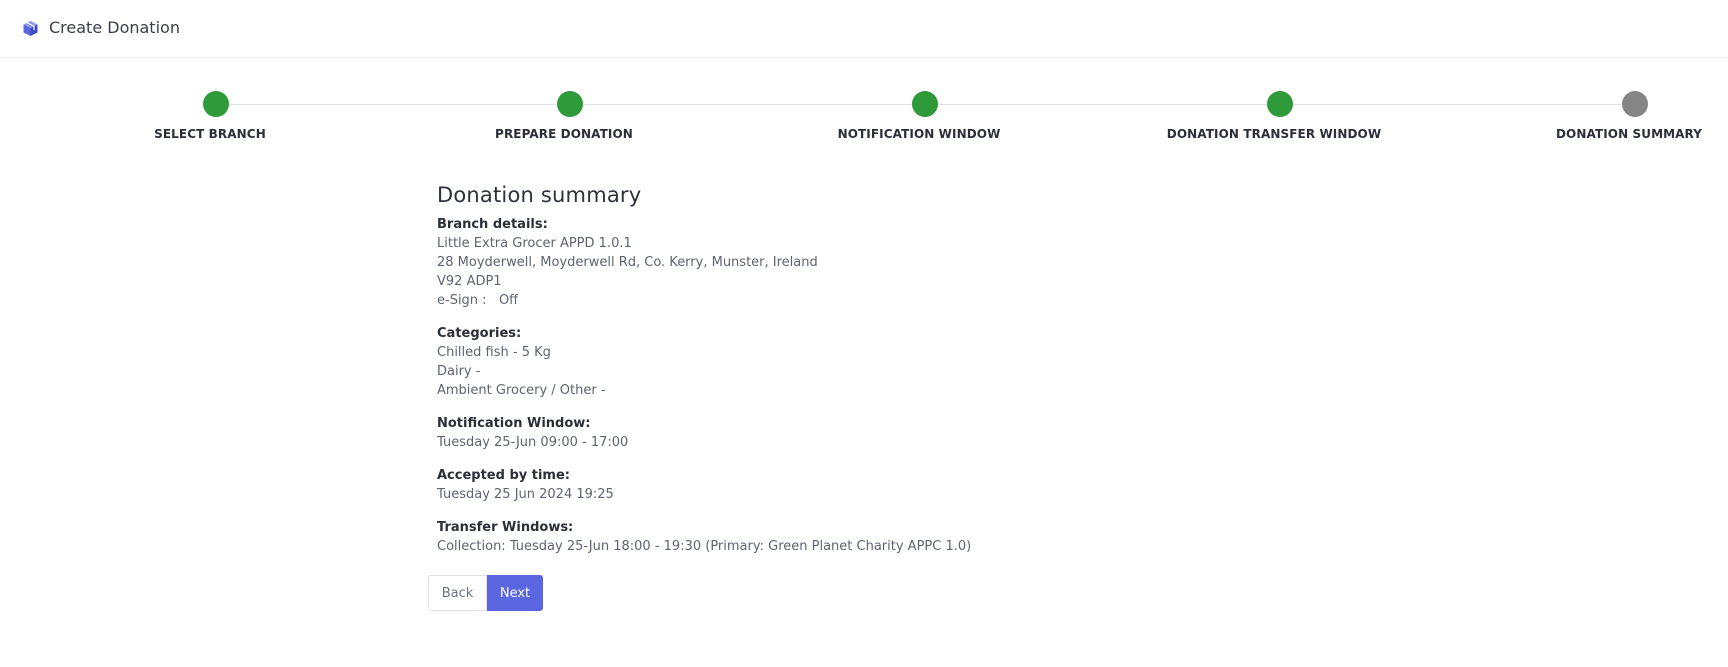 The width and height of the screenshot is (1728, 667). Describe the element at coordinates (492, 224) in the screenshot. I see `branch-details-heading: Branch details:` at that location.